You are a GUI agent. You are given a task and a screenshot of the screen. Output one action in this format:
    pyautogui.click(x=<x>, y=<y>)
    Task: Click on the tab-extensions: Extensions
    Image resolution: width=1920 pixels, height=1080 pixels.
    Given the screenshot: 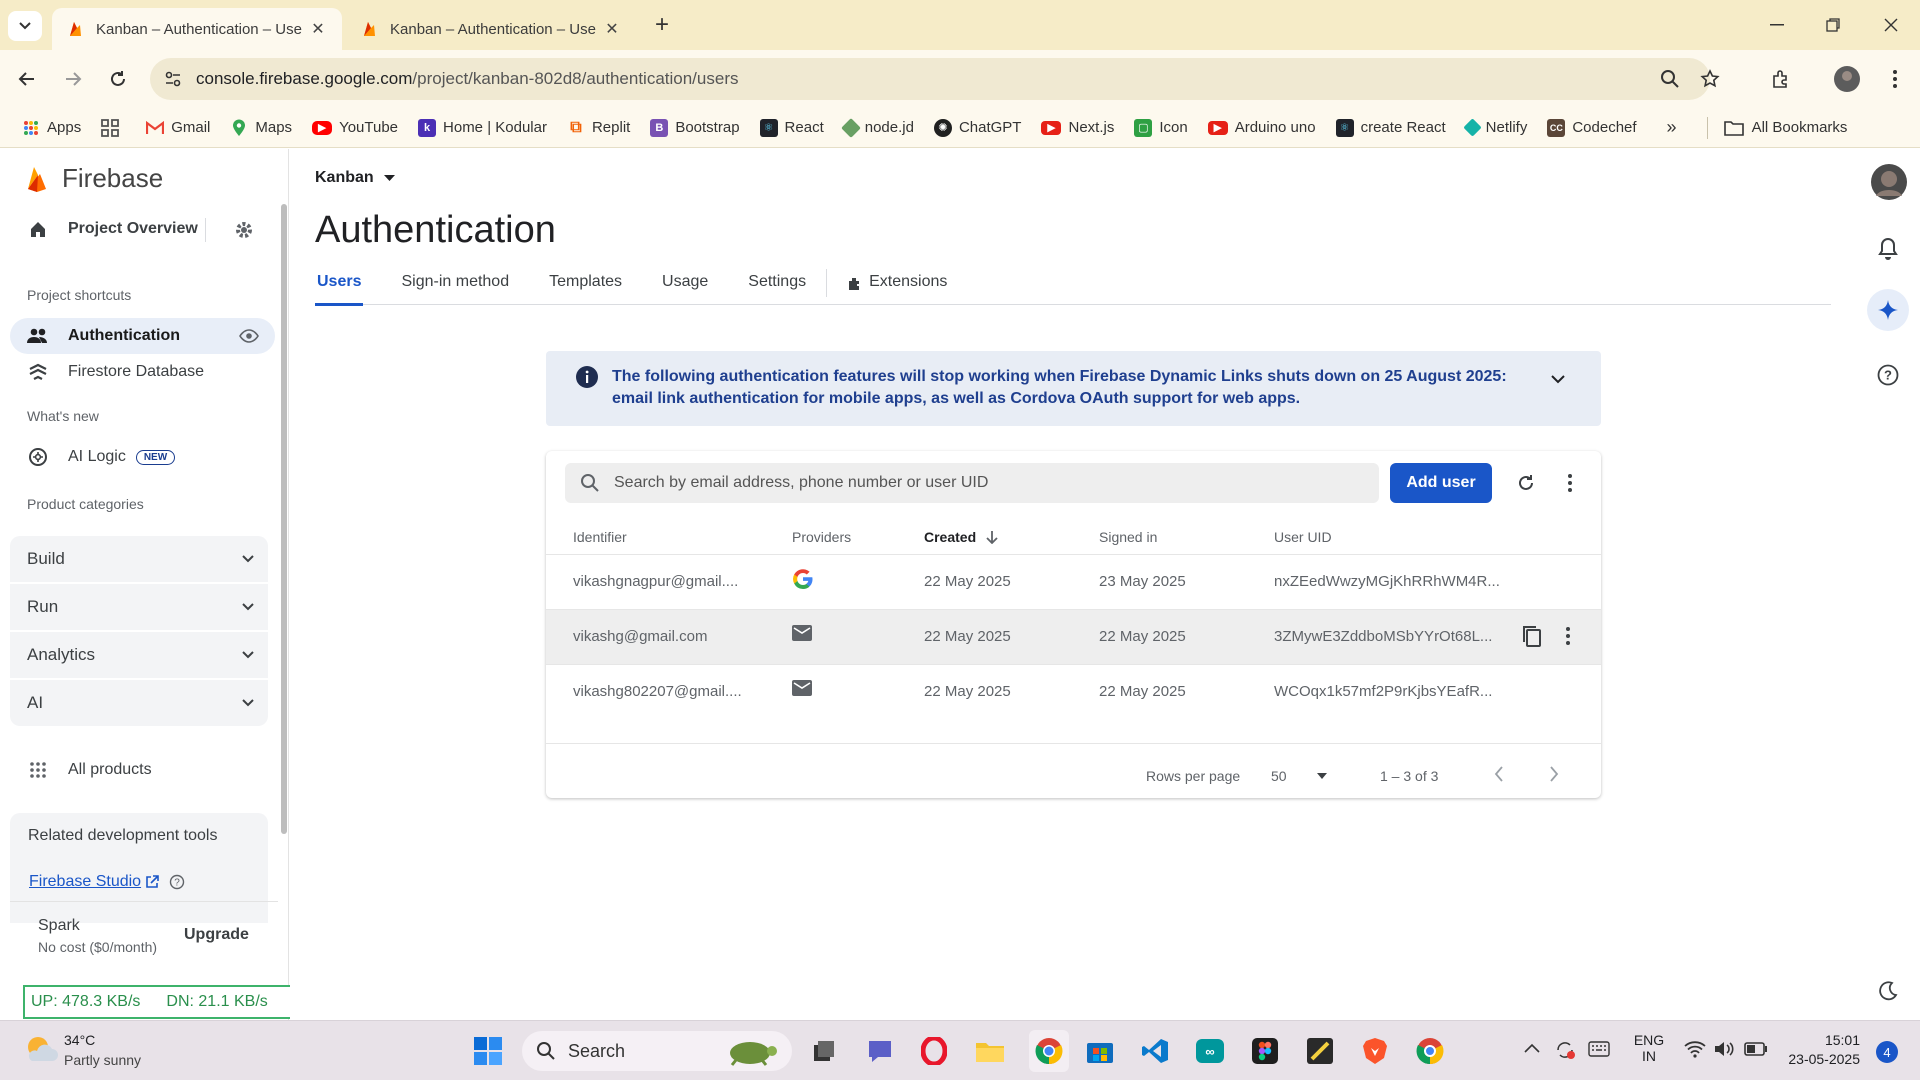 What is the action you would take?
    pyautogui.click(x=897, y=288)
    